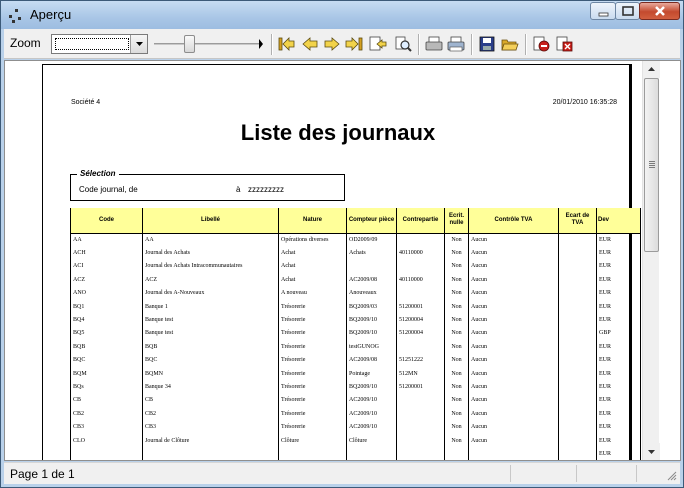  What do you see at coordinates (287, 44) in the screenshot?
I see `first-page-icon` at bounding box center [287, 44].